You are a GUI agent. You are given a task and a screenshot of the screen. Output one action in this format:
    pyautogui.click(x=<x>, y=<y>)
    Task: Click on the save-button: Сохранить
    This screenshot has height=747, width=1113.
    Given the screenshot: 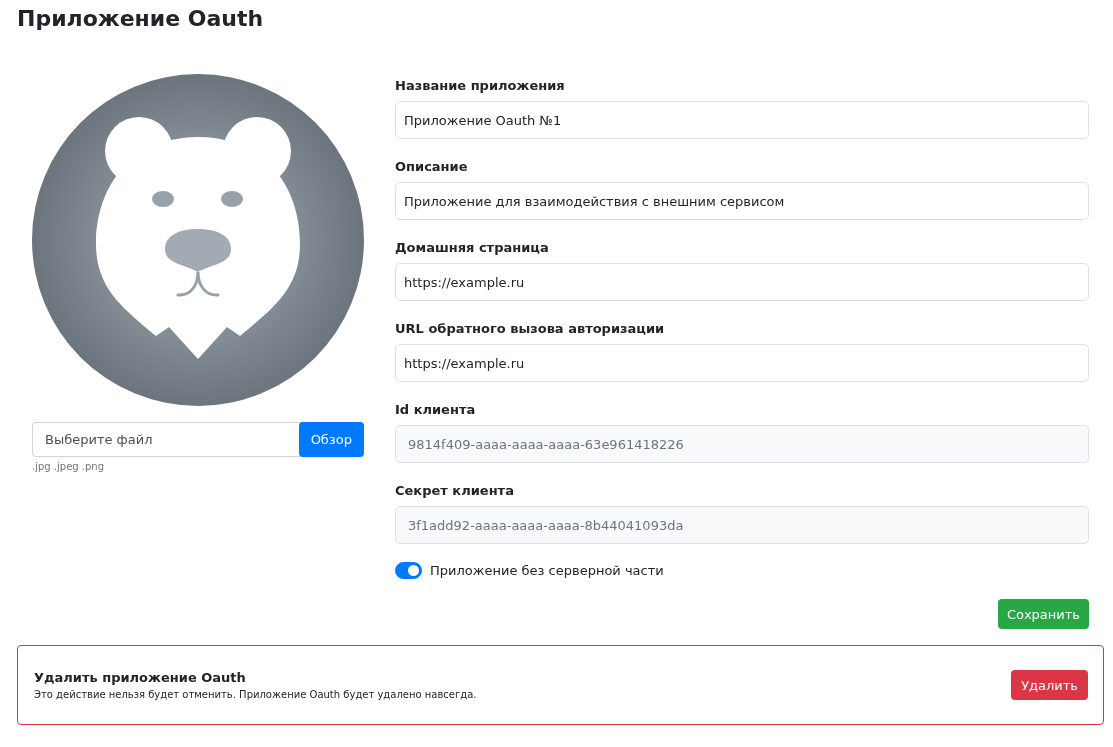 What is the action you would take?
    pyautogui.click(x=1043, y=614)
    